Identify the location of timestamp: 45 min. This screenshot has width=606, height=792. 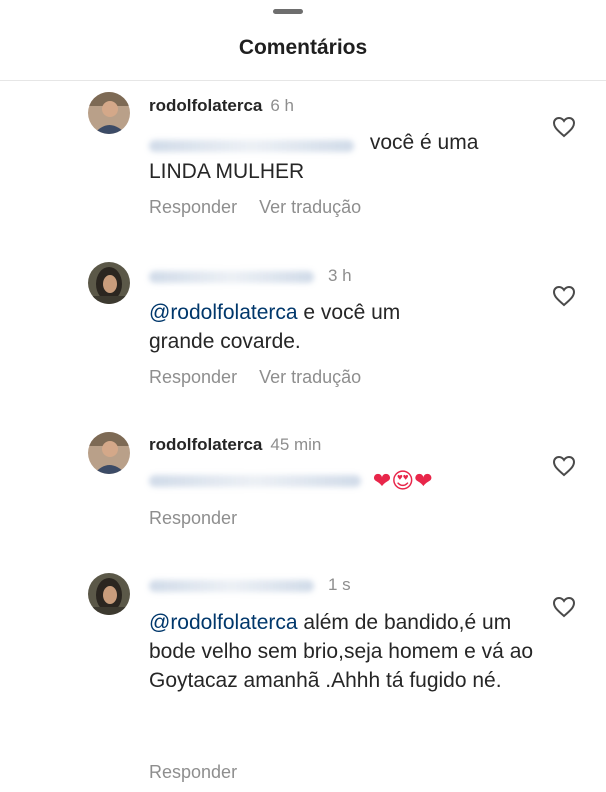
(296, 444).